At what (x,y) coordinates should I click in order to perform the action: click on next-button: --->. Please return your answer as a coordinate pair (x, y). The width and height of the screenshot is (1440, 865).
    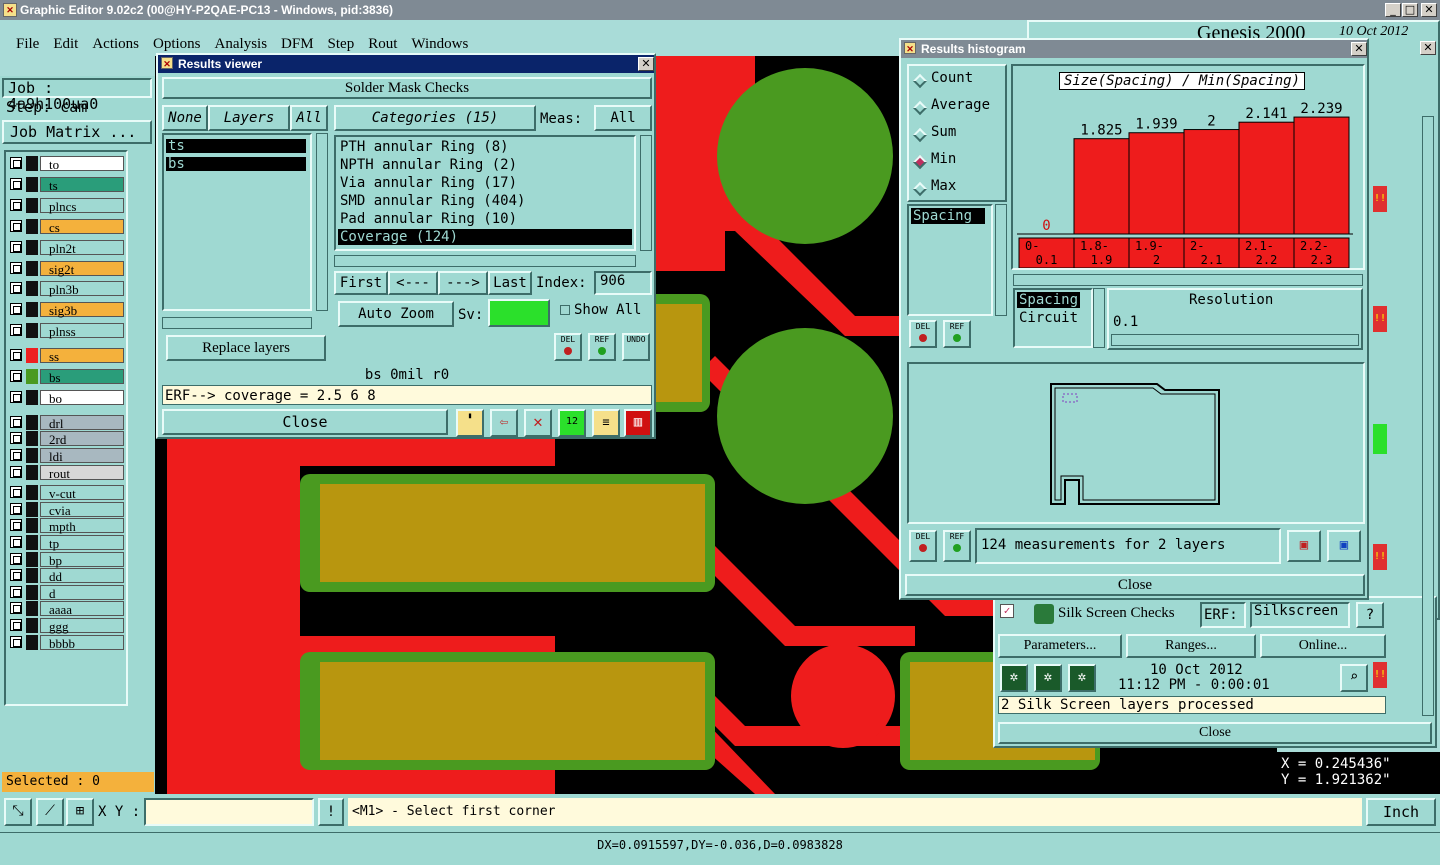
    Looking at the image, I should click on (463, 283).